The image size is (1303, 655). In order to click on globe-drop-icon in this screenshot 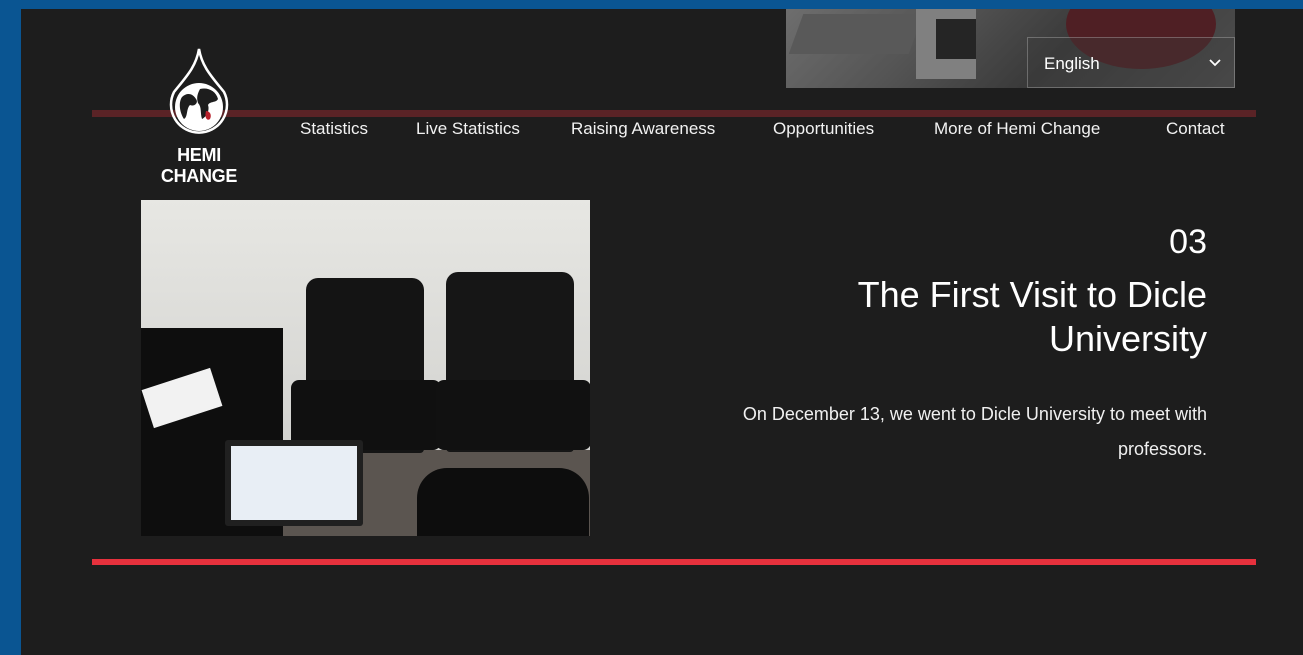, I will do `click(199, 91)`.